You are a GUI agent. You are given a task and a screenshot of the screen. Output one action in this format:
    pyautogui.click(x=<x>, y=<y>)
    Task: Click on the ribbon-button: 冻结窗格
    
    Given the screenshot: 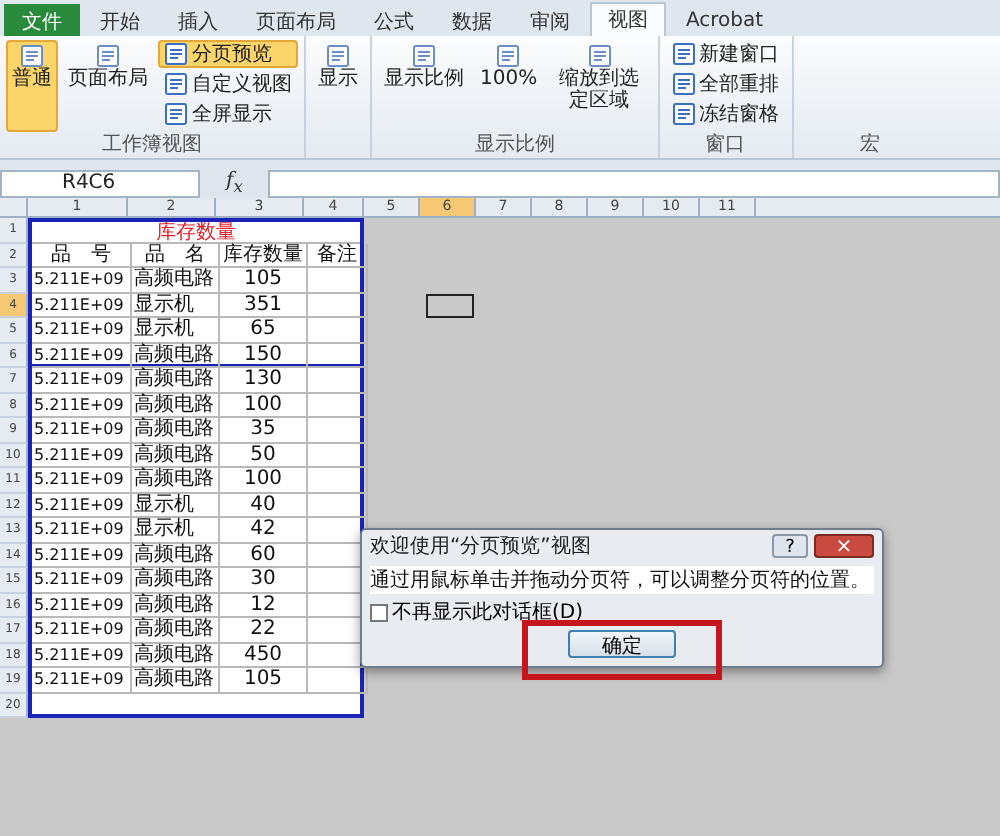 What is the action you would take?
    pyautogui.click(x=725, y=114)
    